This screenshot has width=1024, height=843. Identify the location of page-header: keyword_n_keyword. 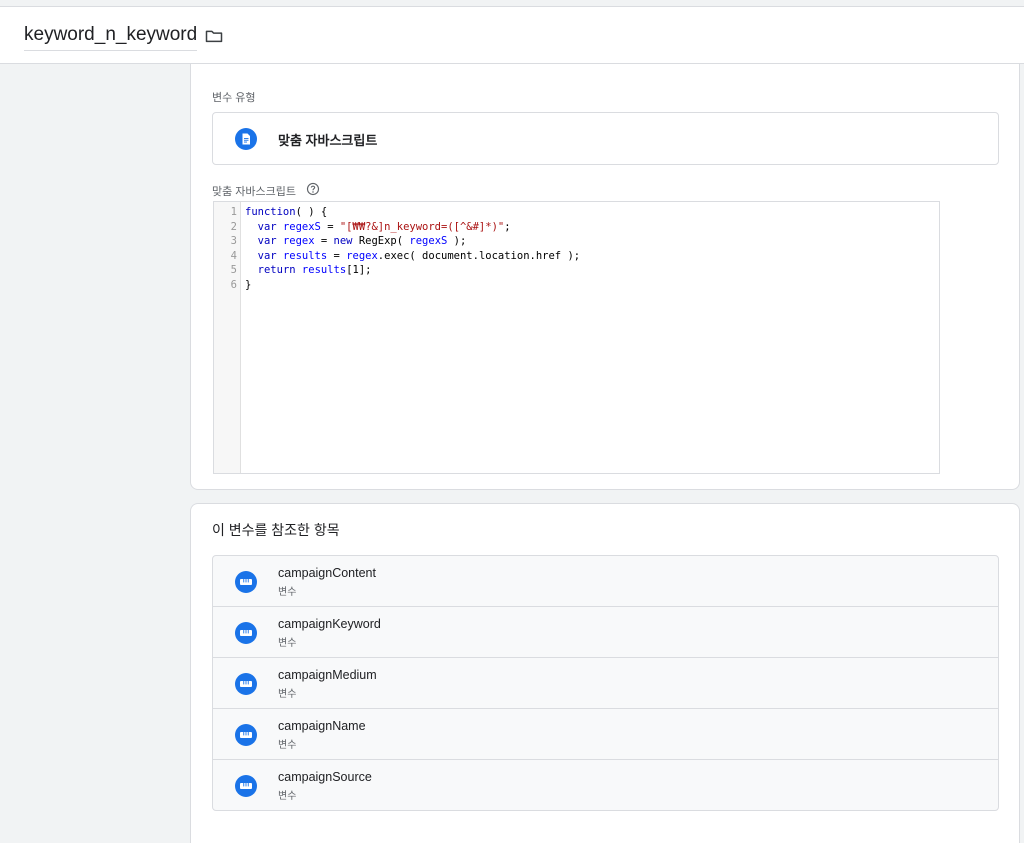
(512, 35).